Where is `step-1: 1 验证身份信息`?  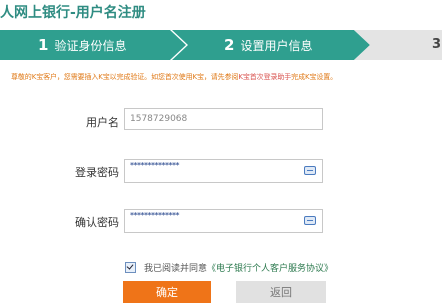
step-1: 1 验证身份信息 is located at coordinates (82, 45).